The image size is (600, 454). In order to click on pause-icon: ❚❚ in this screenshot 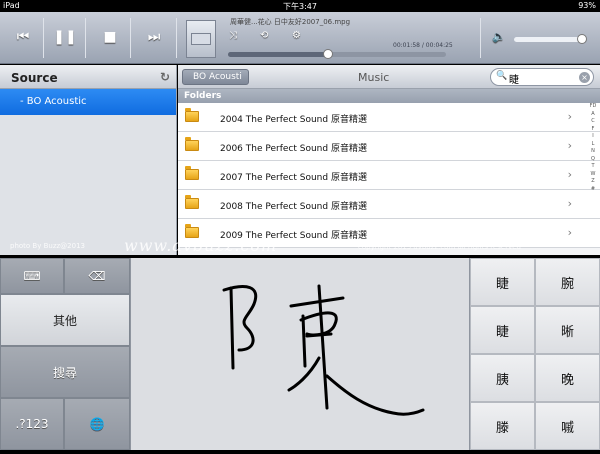, I will do `click(65, 37)`.